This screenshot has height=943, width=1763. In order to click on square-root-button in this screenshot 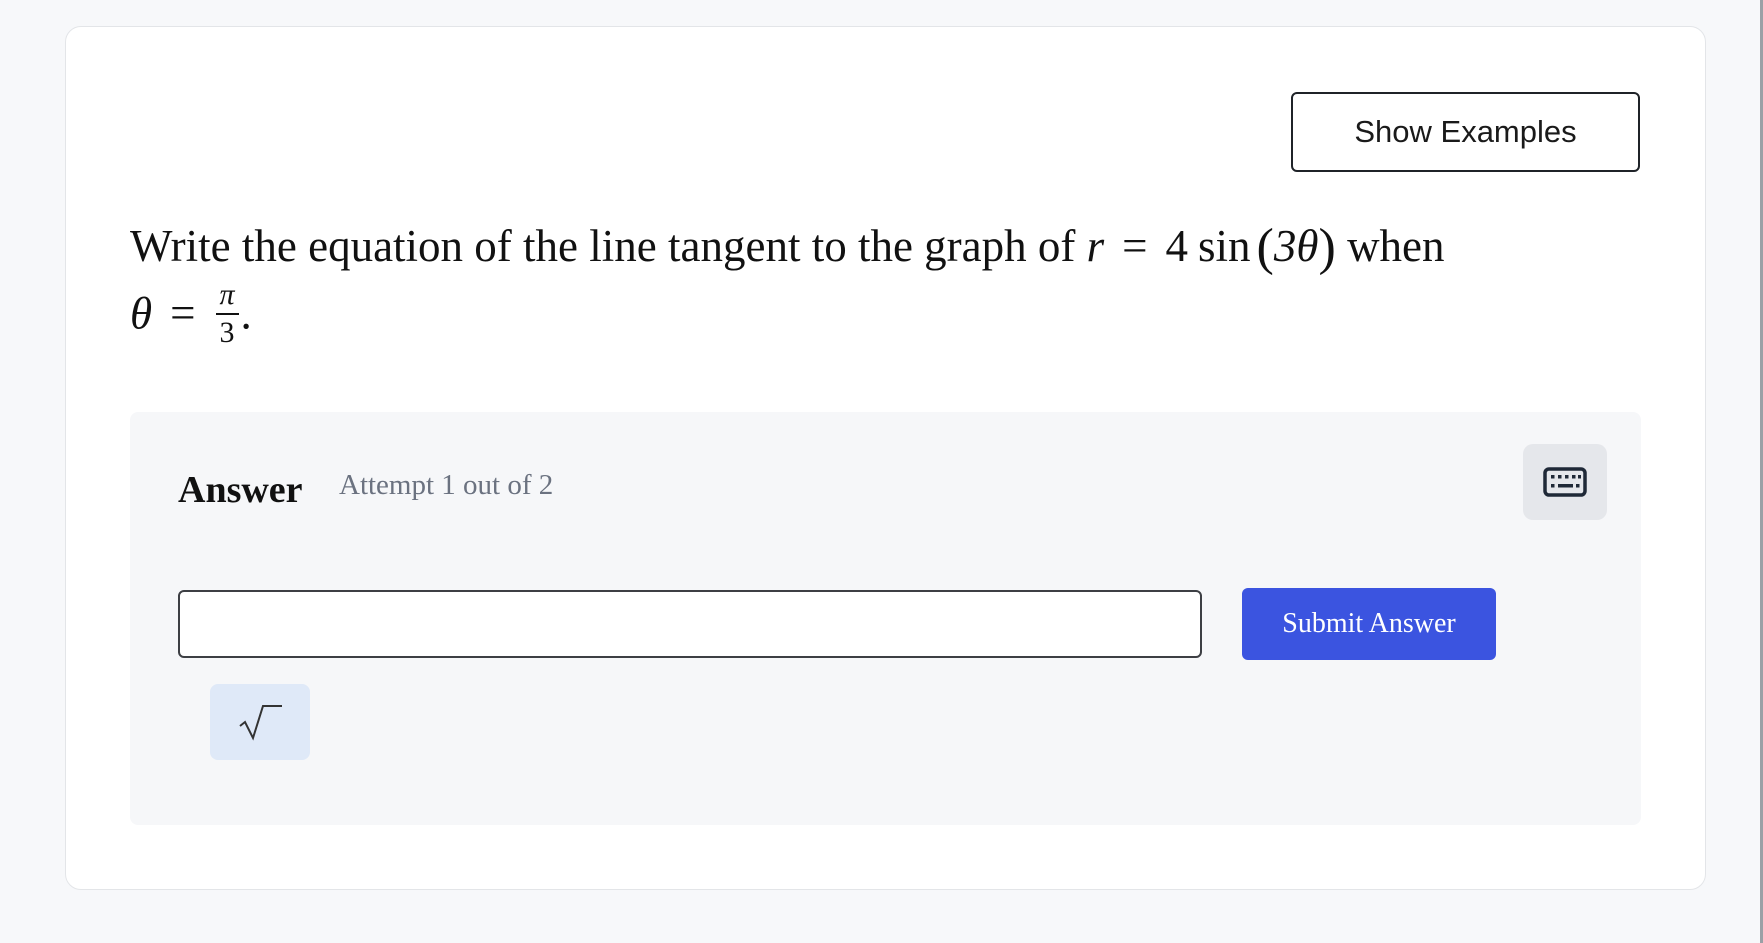, I will do `click(260, 722)`.